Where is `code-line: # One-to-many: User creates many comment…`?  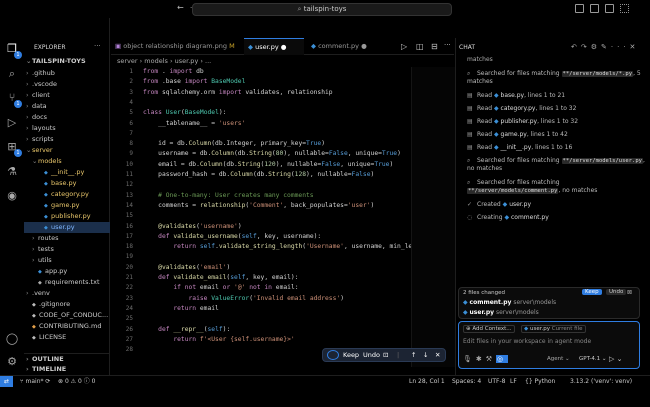 code-line: # One-to-many: User creates many comment… is located at coordinates (228, 195).